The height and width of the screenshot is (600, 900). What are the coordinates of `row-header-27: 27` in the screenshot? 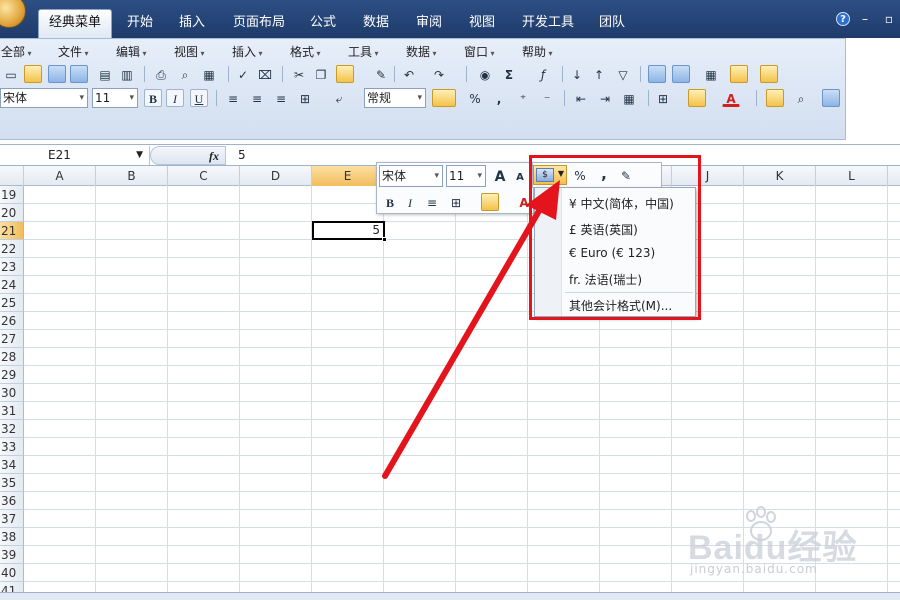 It's located at (12, 339).